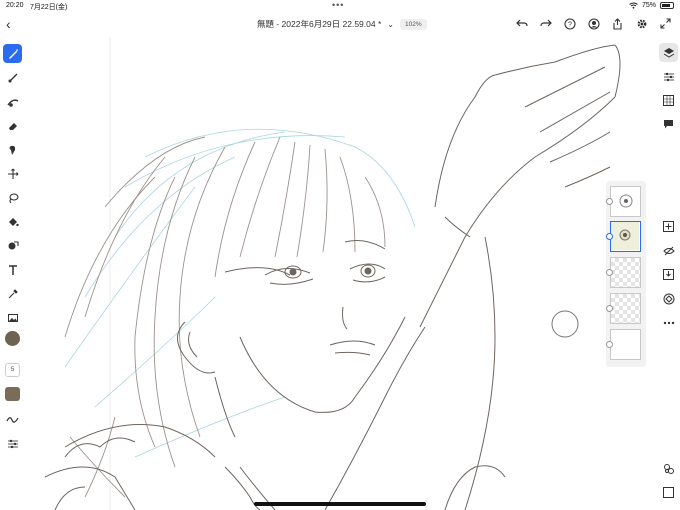  What do you see at coordinates (12, 394) in the screenshot?
I see `color-swatch` at bounding box center [12, 394].